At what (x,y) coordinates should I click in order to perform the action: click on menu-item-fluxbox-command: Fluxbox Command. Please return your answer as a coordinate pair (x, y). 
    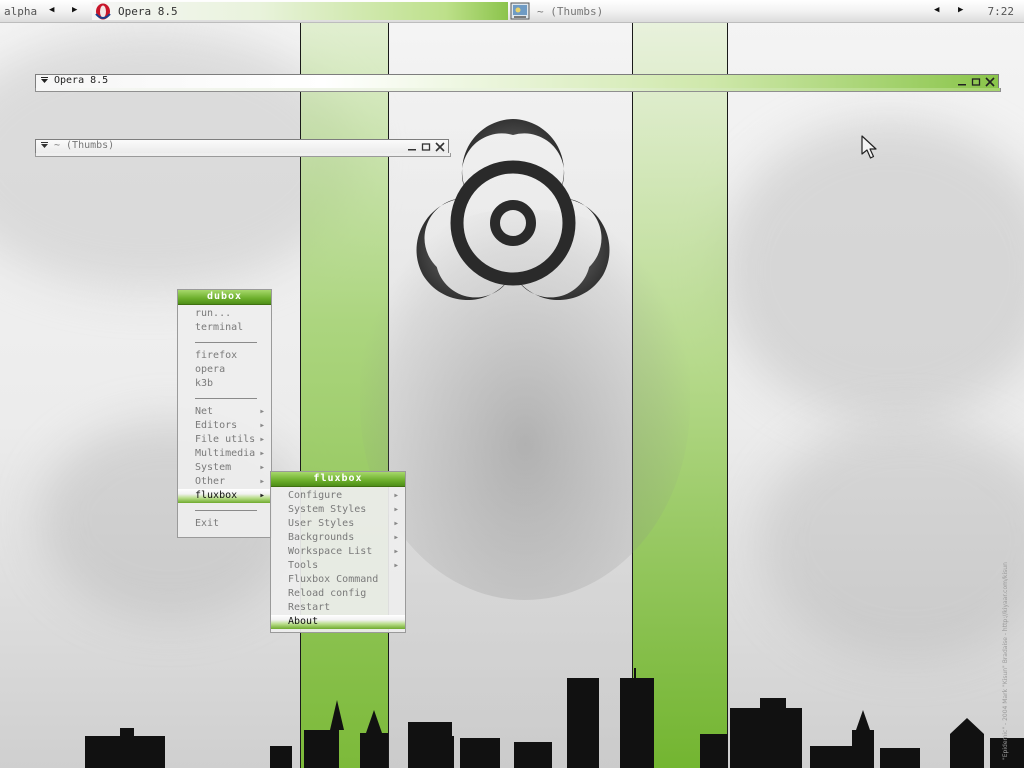
    Looking at the image, I should click on (338, 580).